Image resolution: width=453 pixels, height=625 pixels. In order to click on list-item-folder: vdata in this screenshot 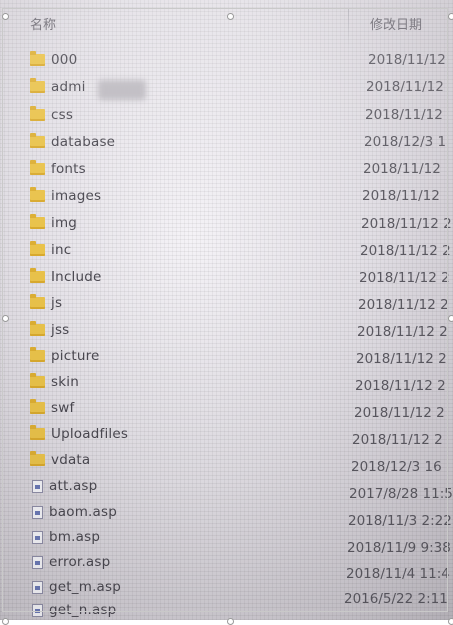, I will do `click(60, 460)`.